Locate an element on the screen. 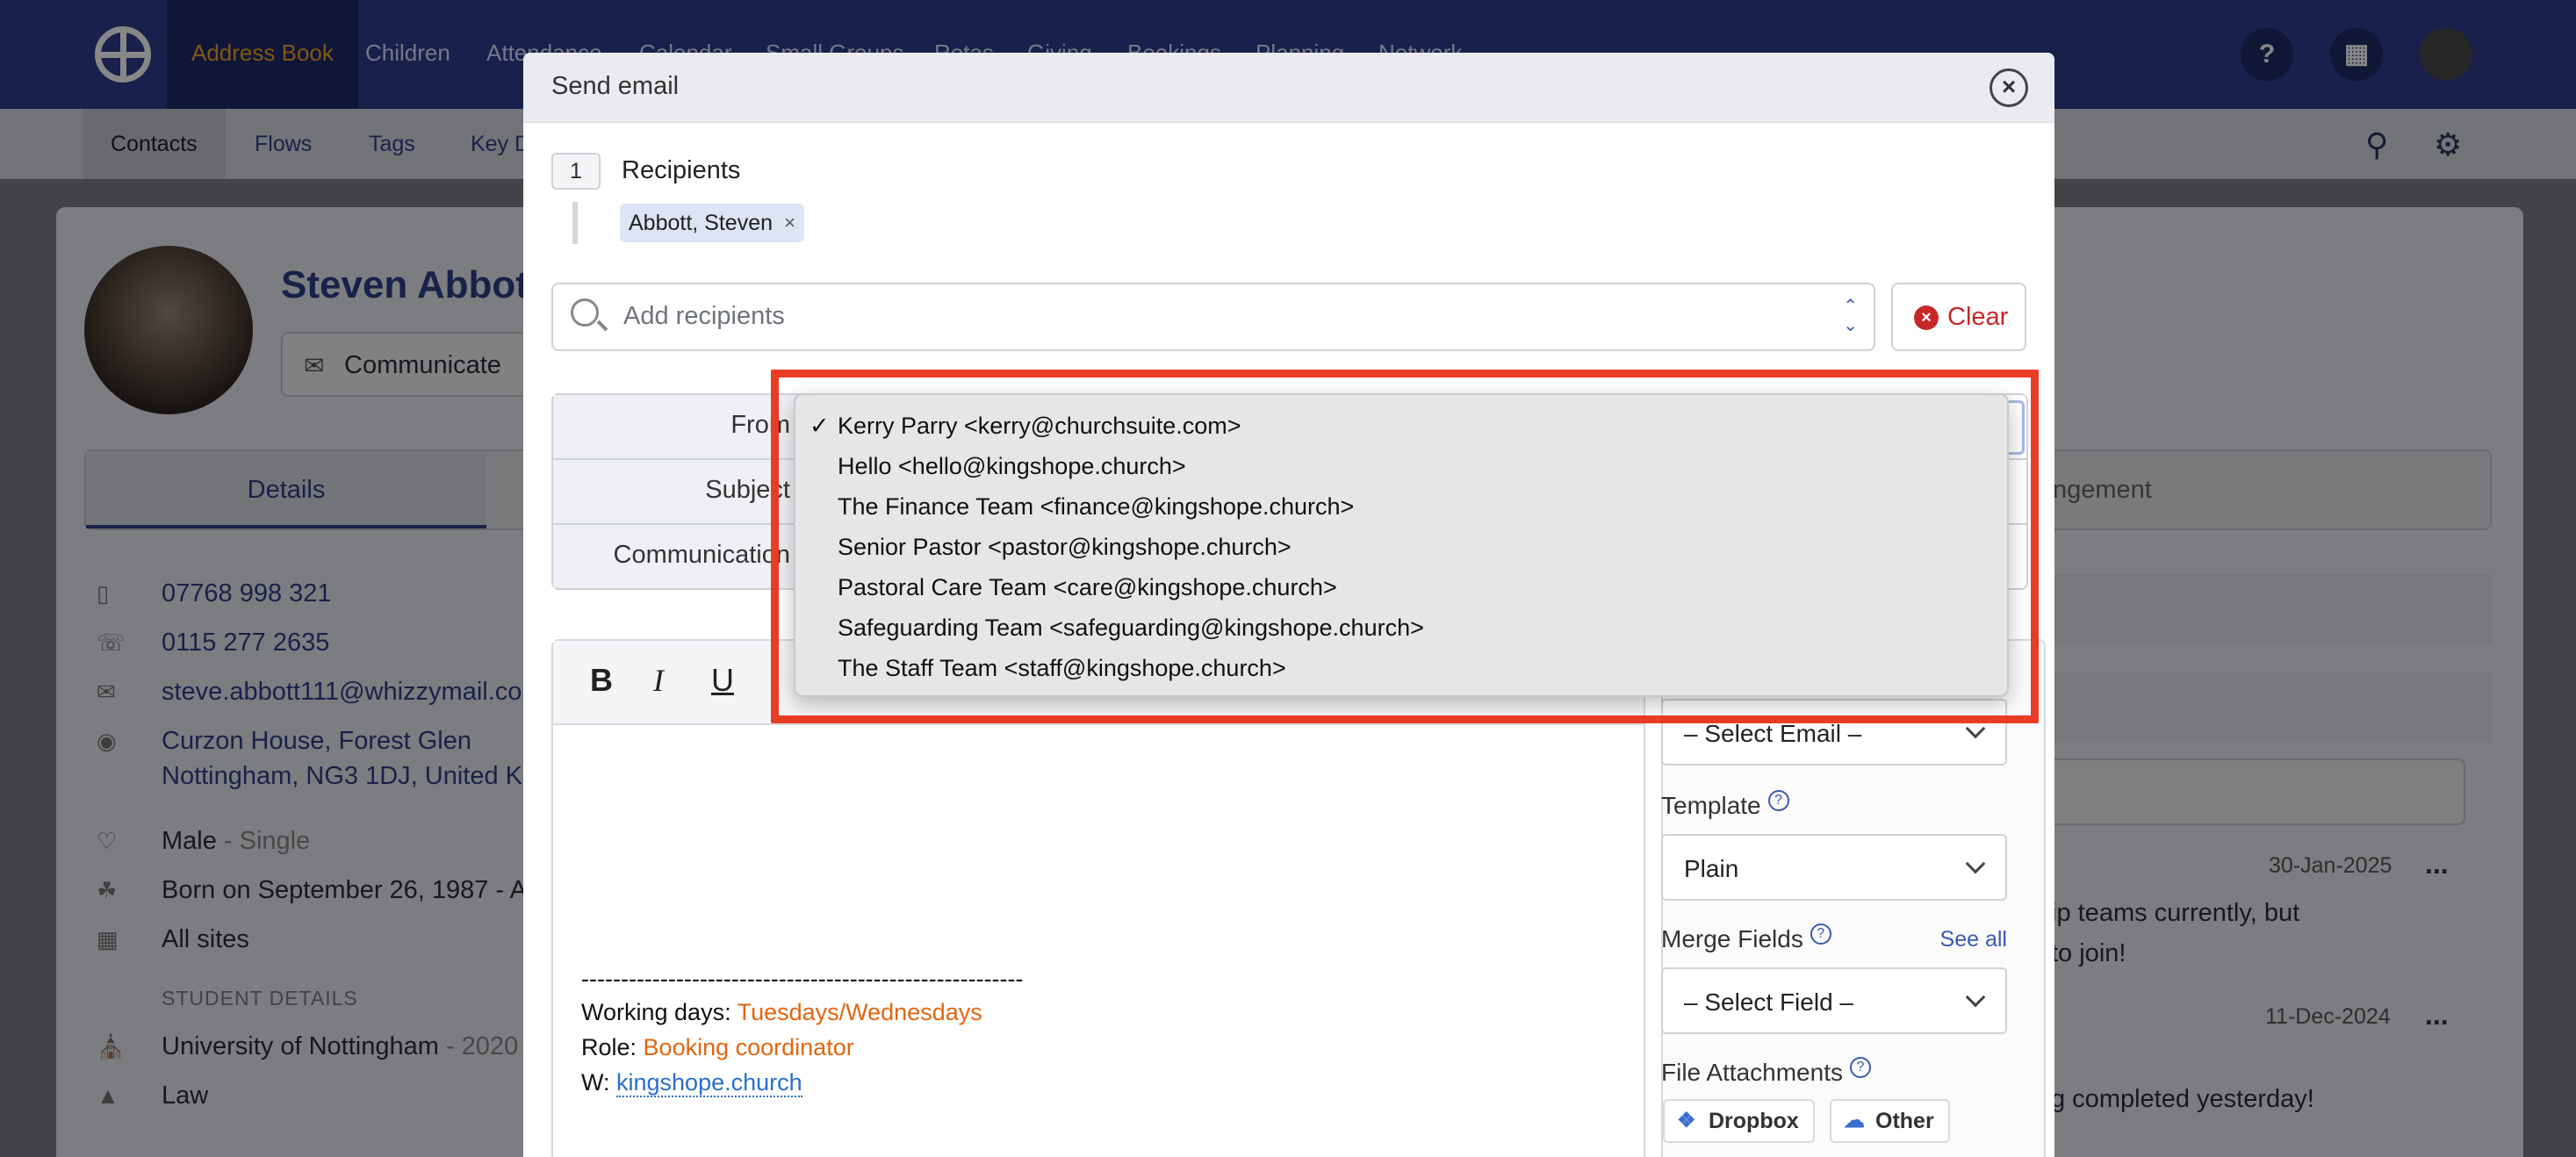 The image size is (2576, 1157). dropbox-button: ❖ Dropbox is located at coordinates (1739, 1121).